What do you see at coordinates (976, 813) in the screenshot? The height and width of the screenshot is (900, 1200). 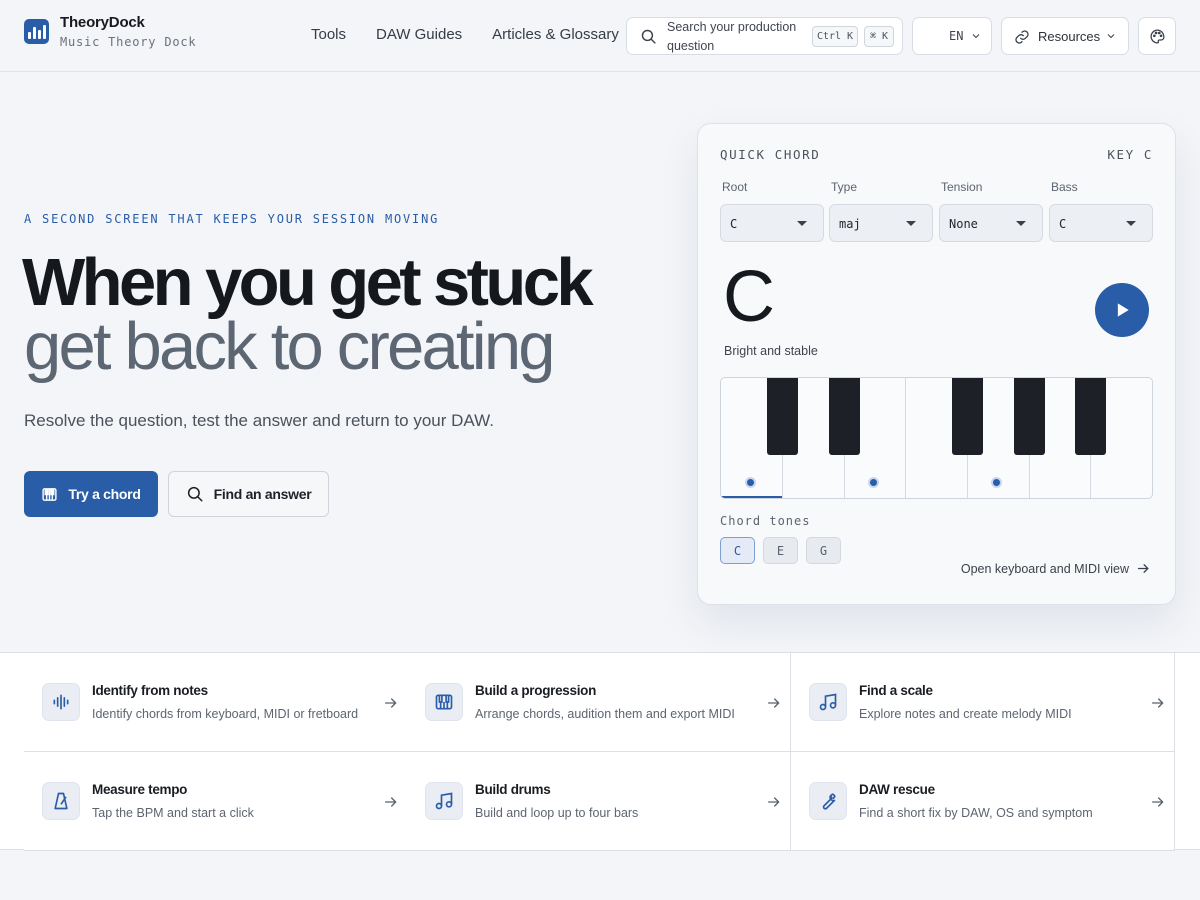 I see `tool-description: Find a short fix by DAW, OS and symptom` at bounding box center [976, 813].